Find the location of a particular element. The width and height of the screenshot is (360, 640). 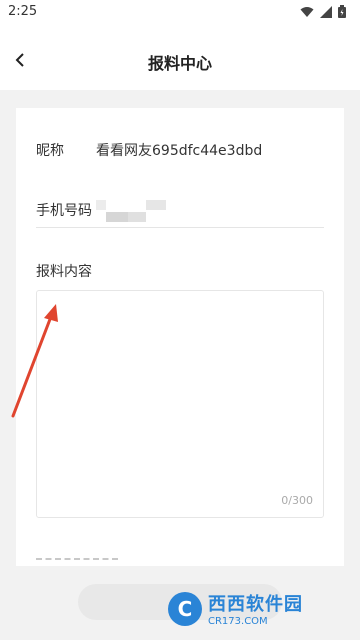

page-title: 报料中心 is located at coordinates (179, 63).